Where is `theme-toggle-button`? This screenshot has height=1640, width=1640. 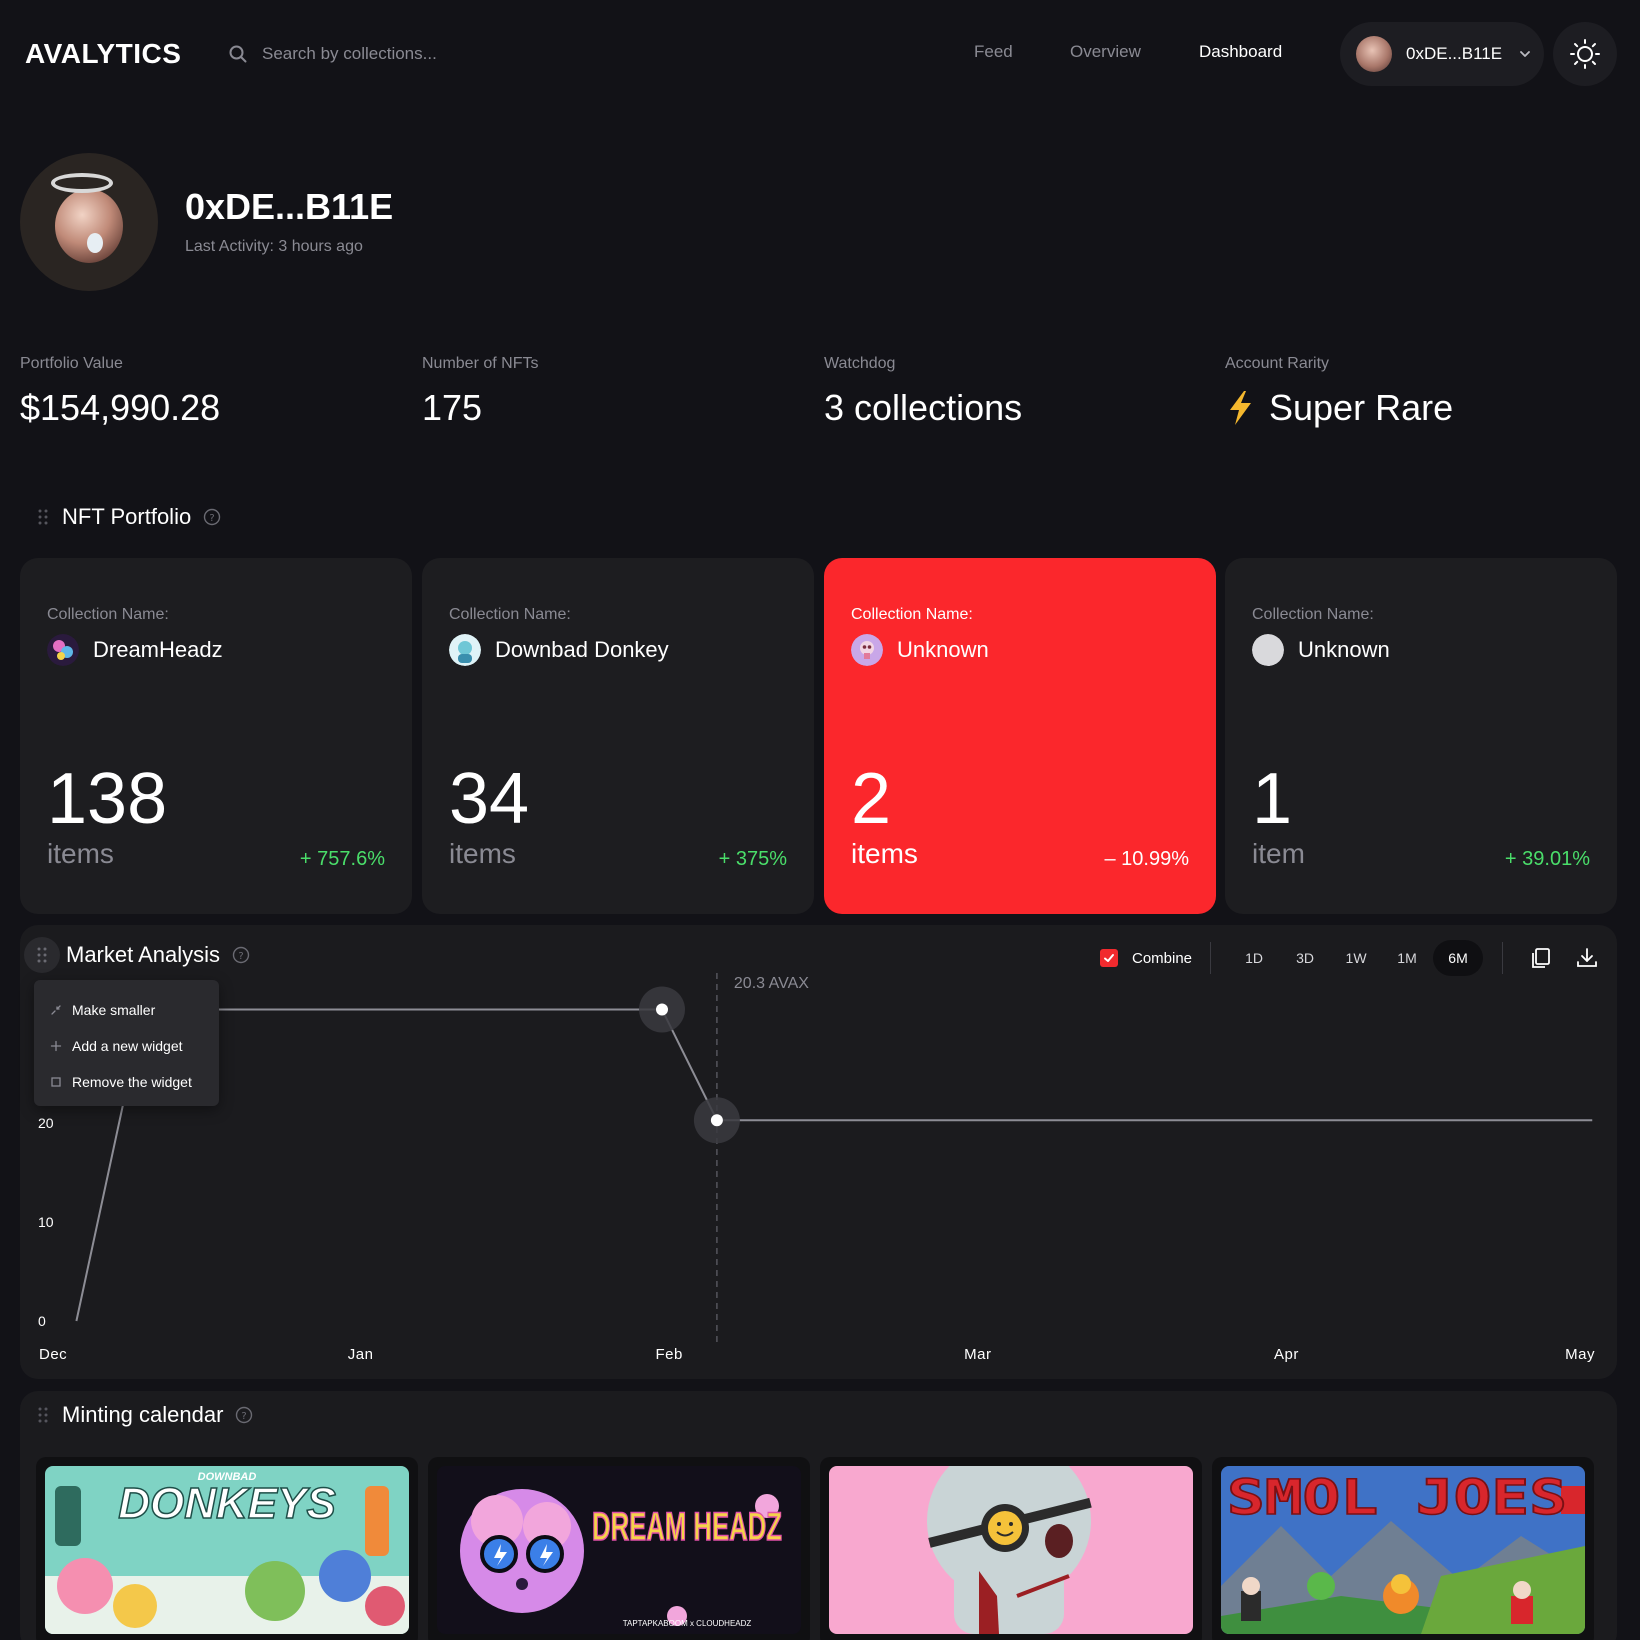
theme-toggle-button is located at coordinates (1585, 54).